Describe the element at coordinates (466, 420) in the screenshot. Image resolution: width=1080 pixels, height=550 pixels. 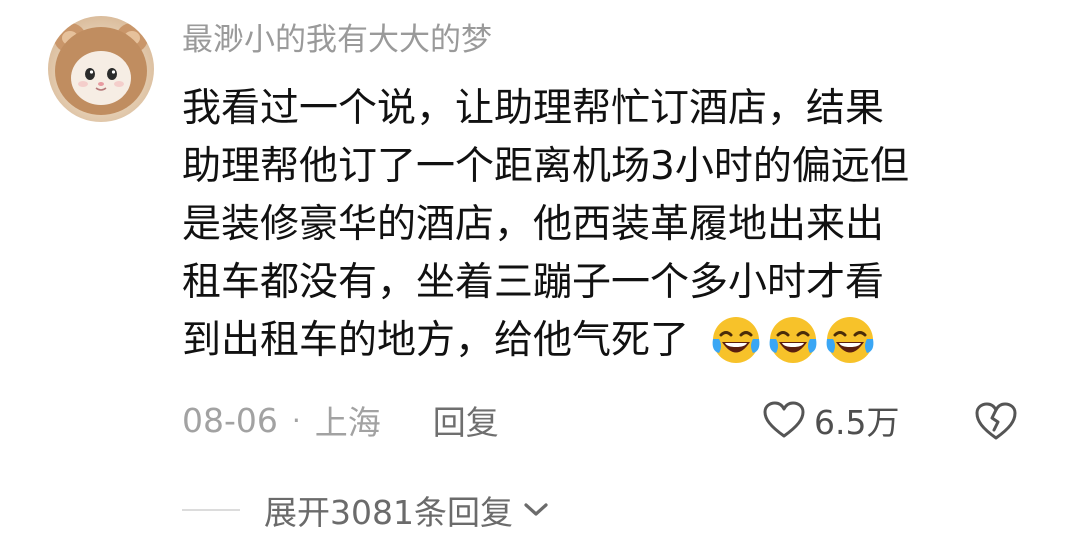
I see `reply-button: 回复` at that location.